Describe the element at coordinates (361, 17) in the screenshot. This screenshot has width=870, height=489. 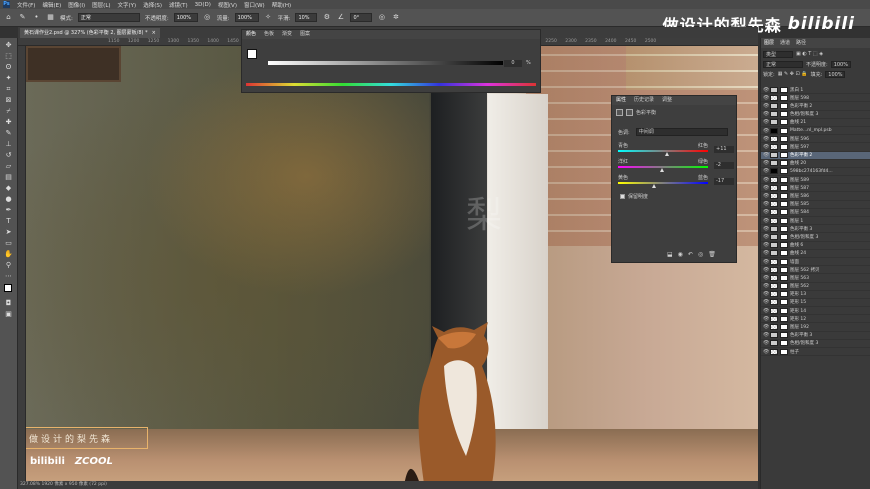
I see `angle-field: 0°` at that location.